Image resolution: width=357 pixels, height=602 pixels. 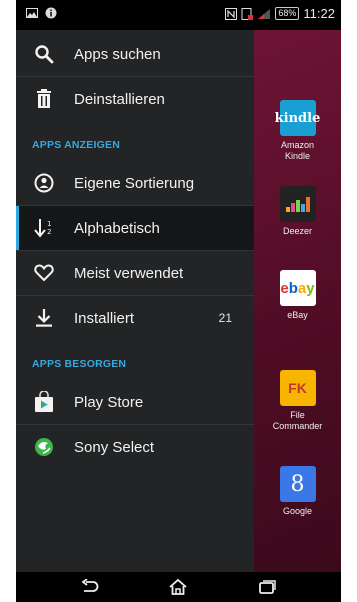 I want to click on menu-item-uninstall: Deinstallieren, so click(x=135, y=99).